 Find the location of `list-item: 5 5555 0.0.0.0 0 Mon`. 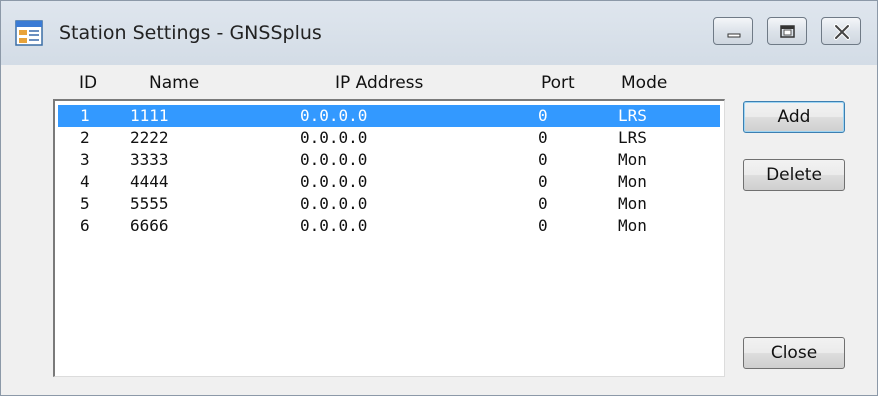

list-item: 5 5555 0.0.0.0 0 Mon is located at coordinates (389, 204).